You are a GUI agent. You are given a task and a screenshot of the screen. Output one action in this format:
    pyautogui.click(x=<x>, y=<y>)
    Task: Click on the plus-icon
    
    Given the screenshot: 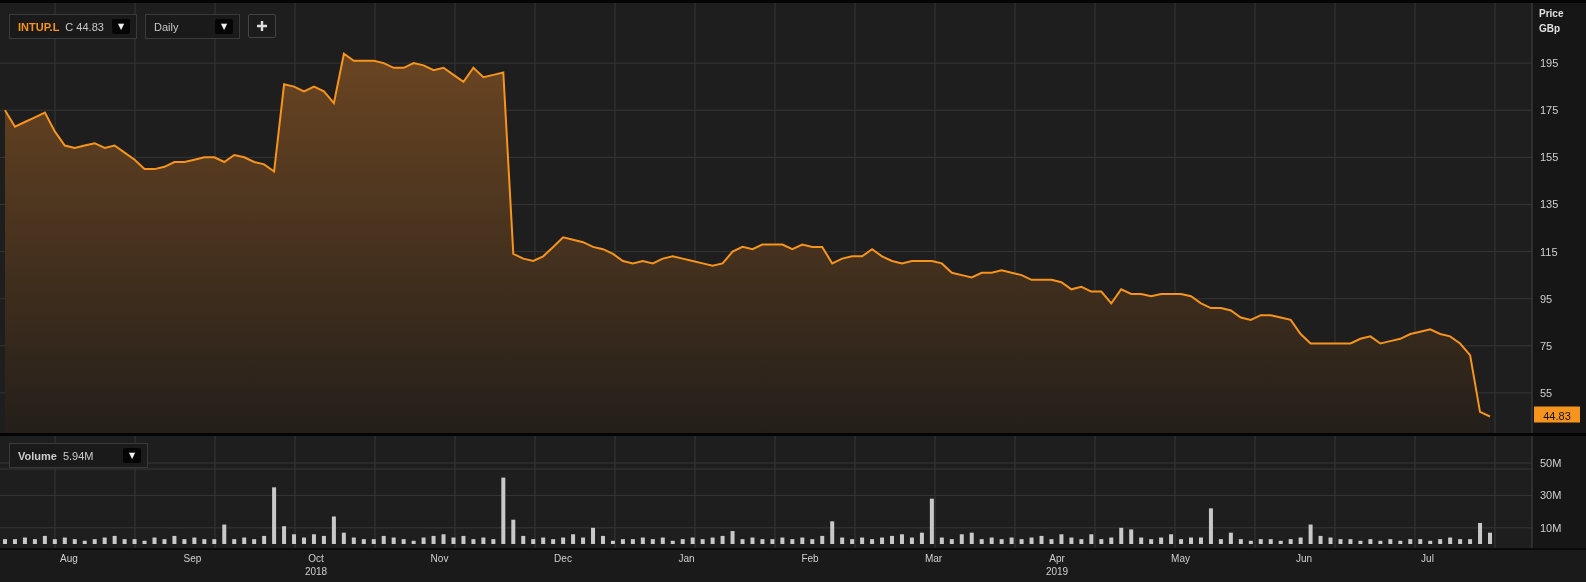 What is the action you would take?
    pyautogui.click(x=262, y=26)
    